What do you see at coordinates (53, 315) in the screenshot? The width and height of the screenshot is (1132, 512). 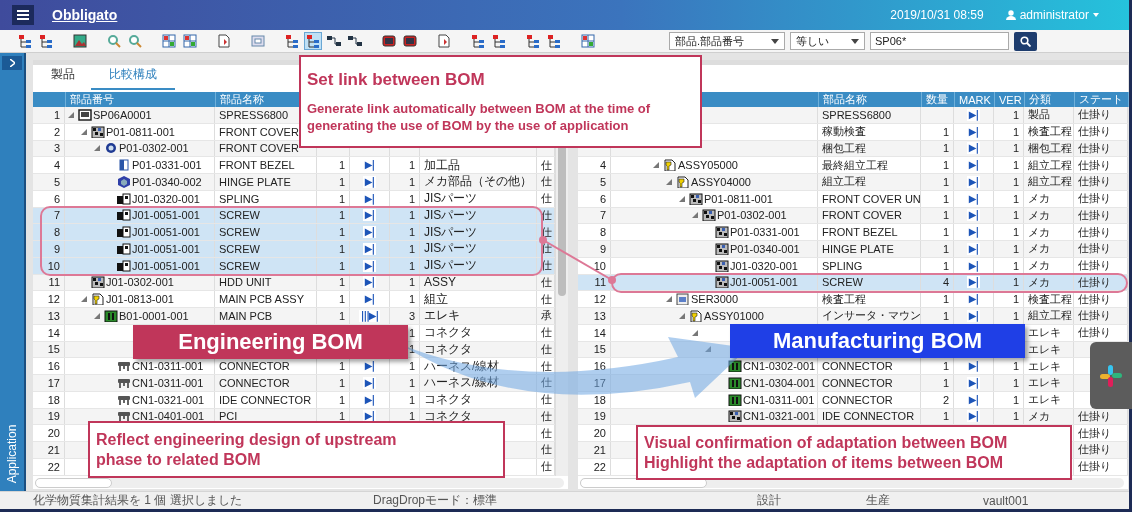 I see `table-cell: 13` at bounding box center [53, 315].